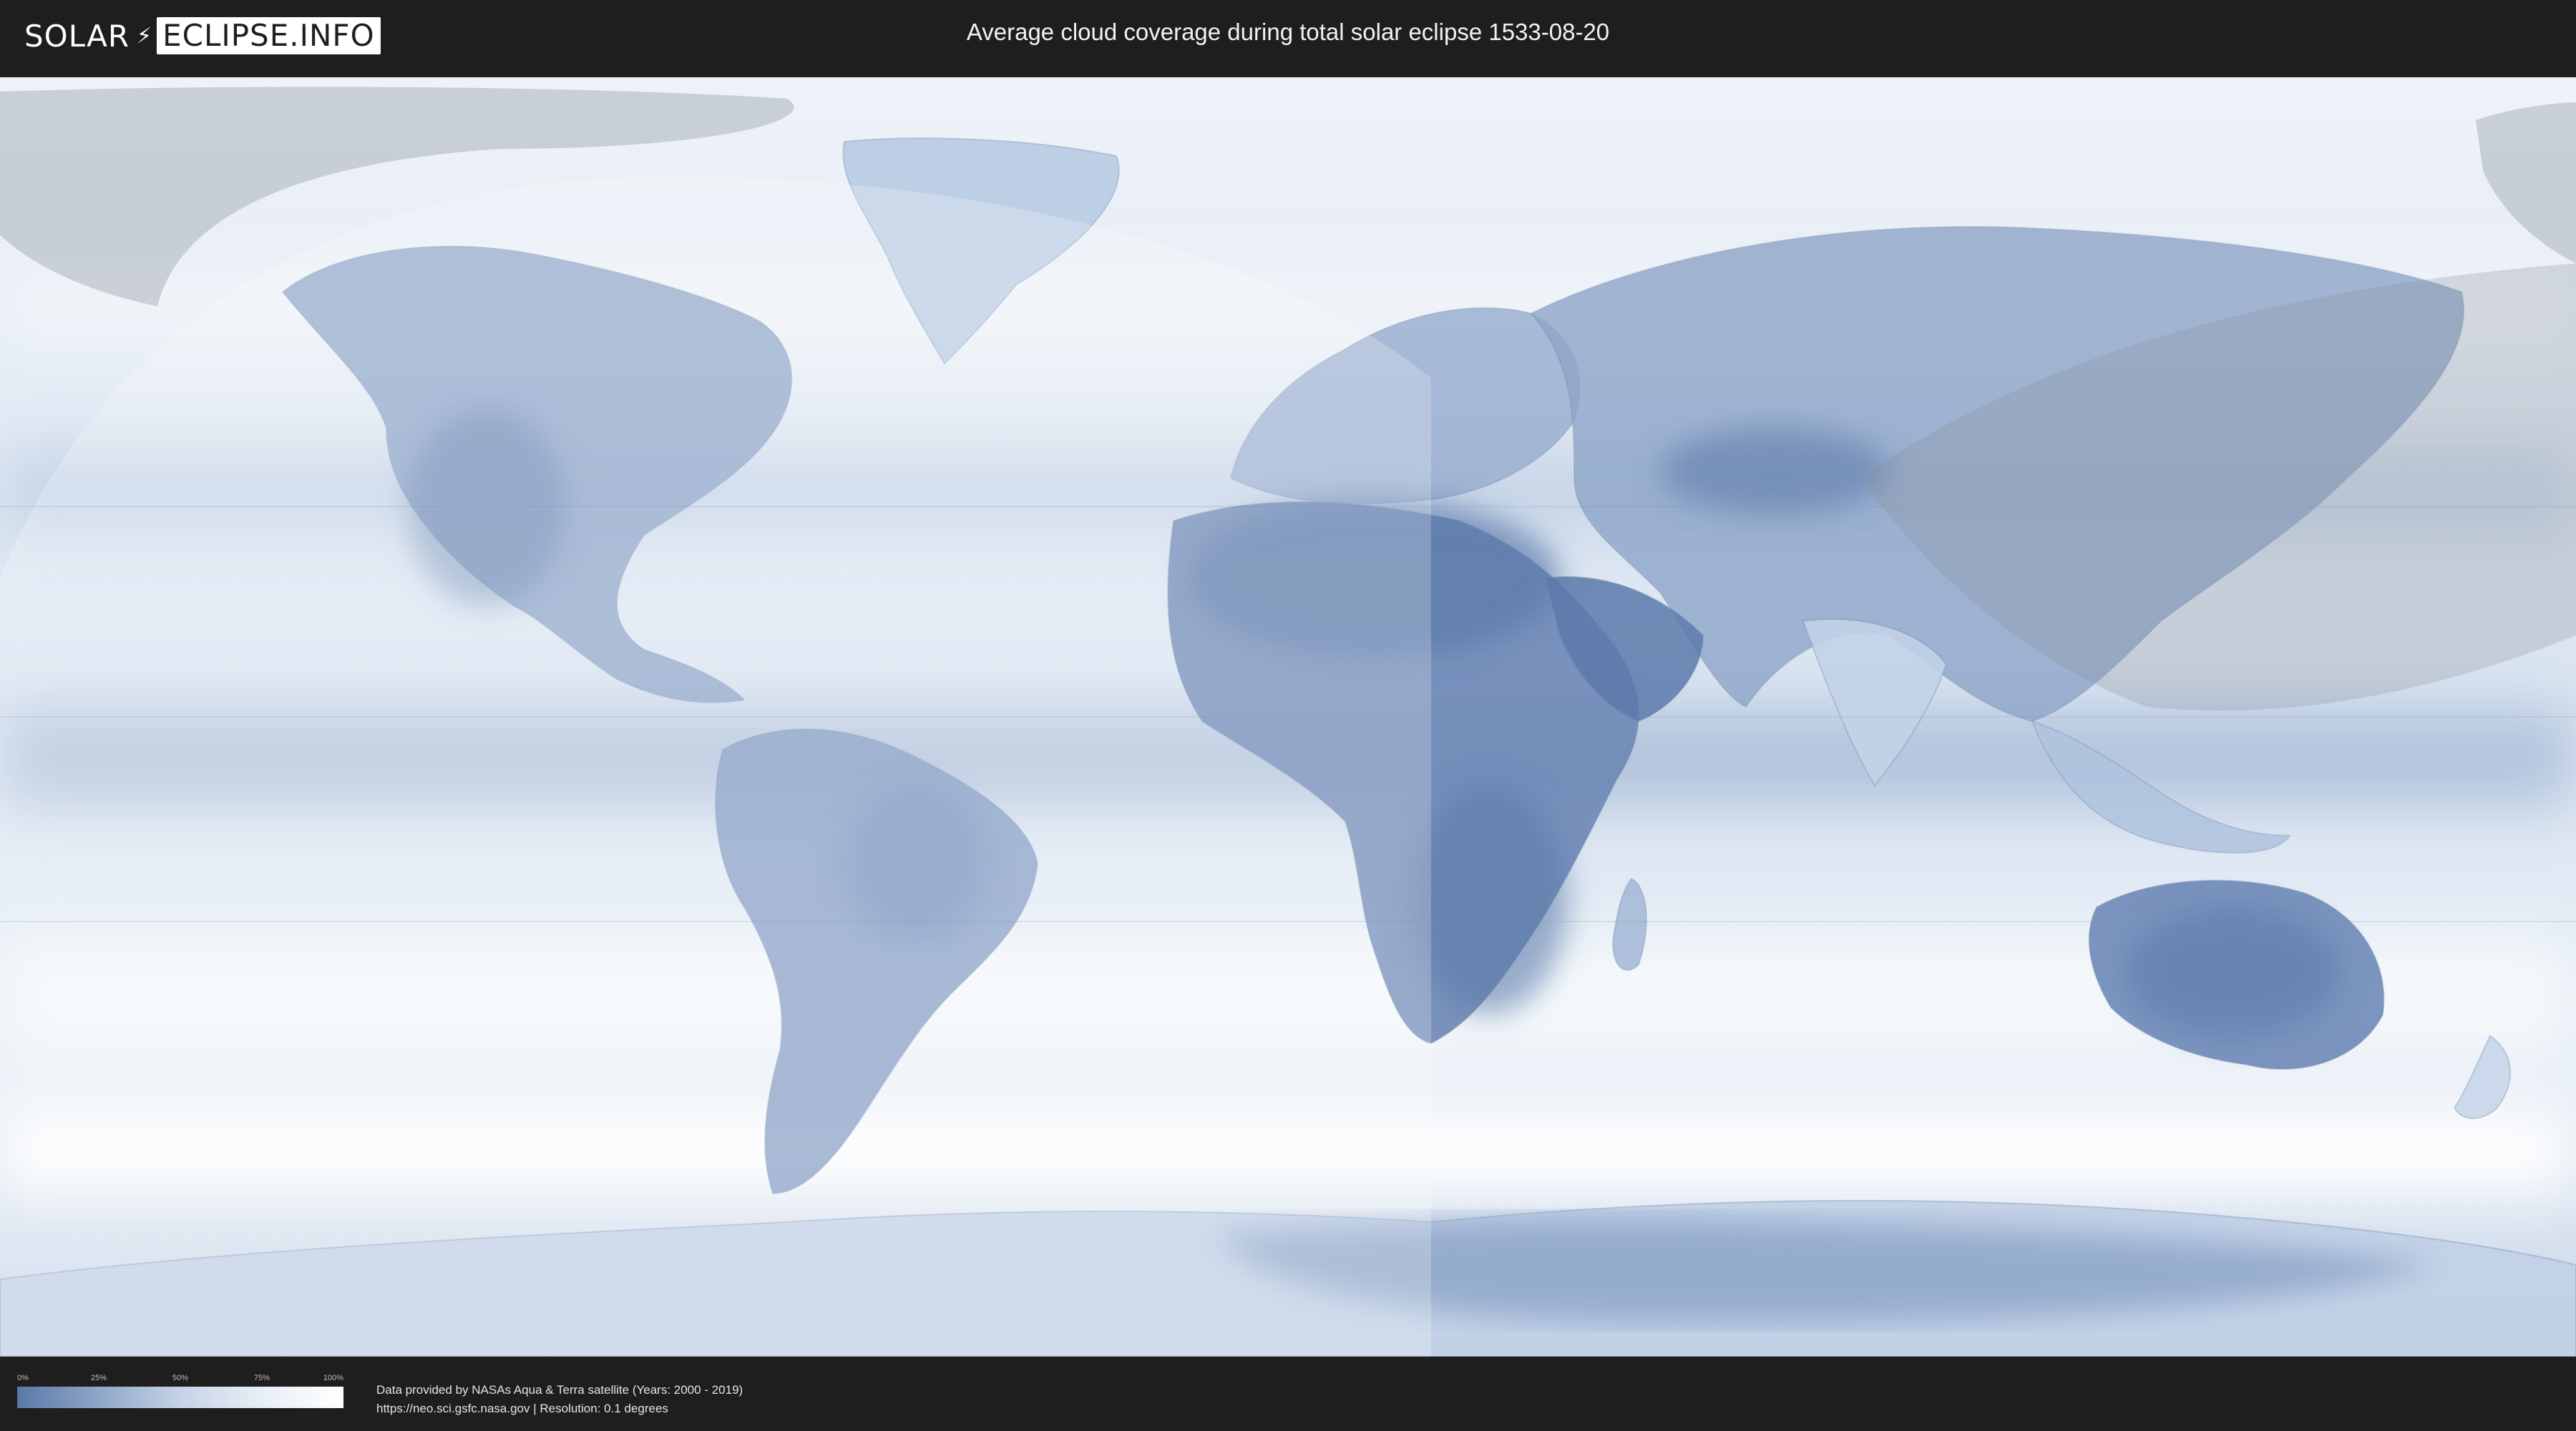  I want to click on cloud-coverage-legend: 0% 25% 50% 75% 100%, so click(180, 1391).